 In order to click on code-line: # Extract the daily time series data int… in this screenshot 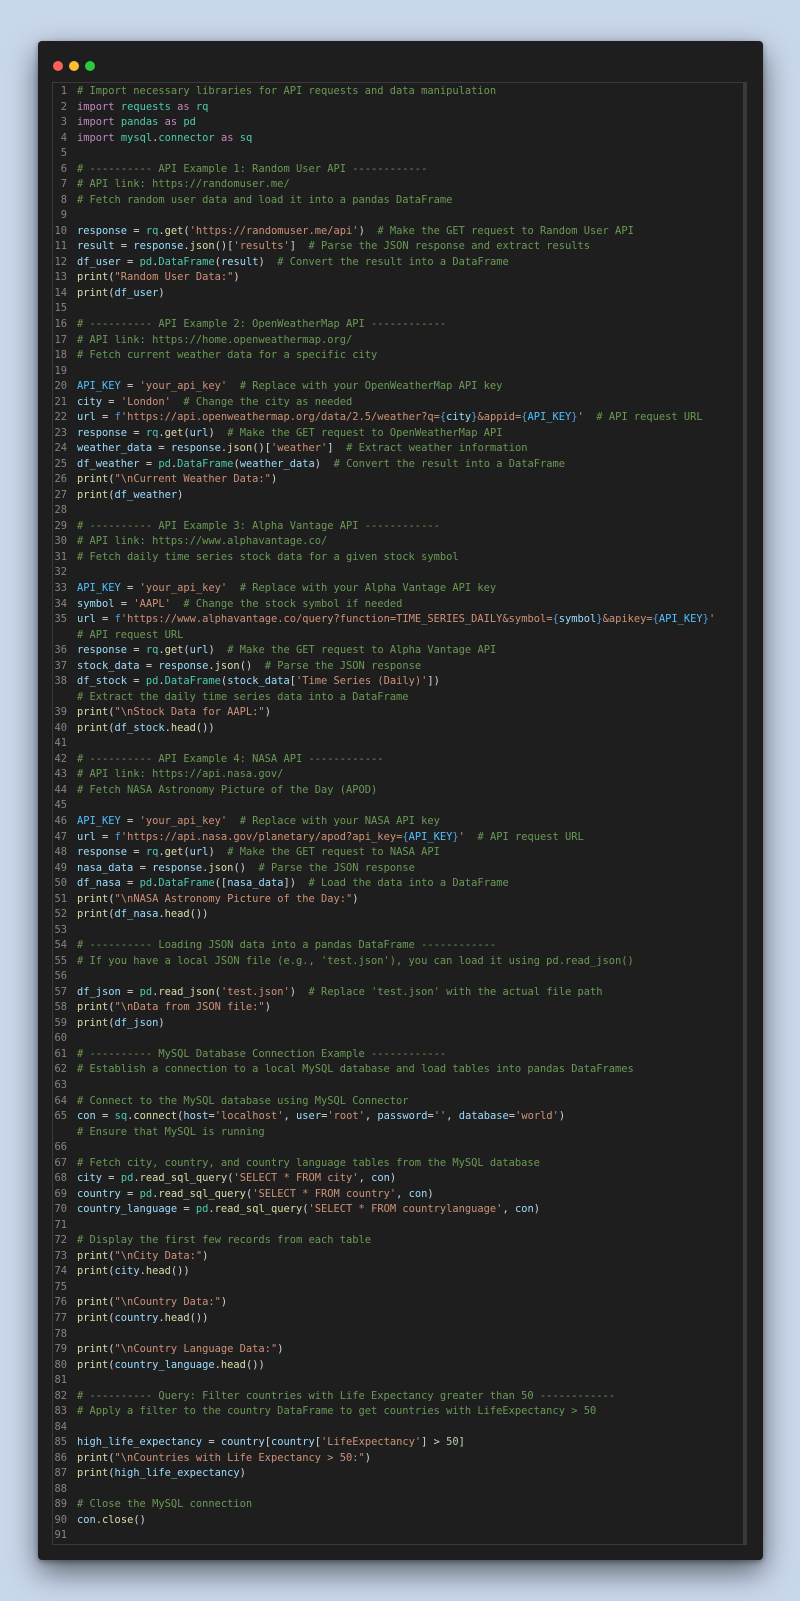, I will do `click(399, 698)`.